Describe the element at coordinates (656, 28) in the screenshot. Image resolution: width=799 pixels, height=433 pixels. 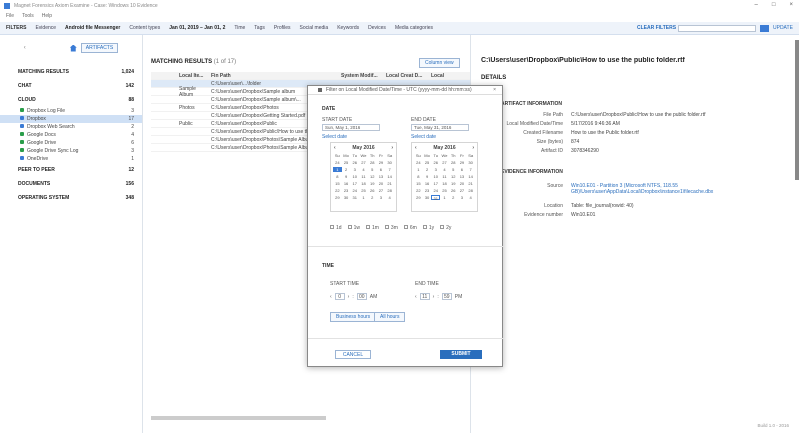
I see `clear-filters-button: CLEAR FILTERS` at that location.